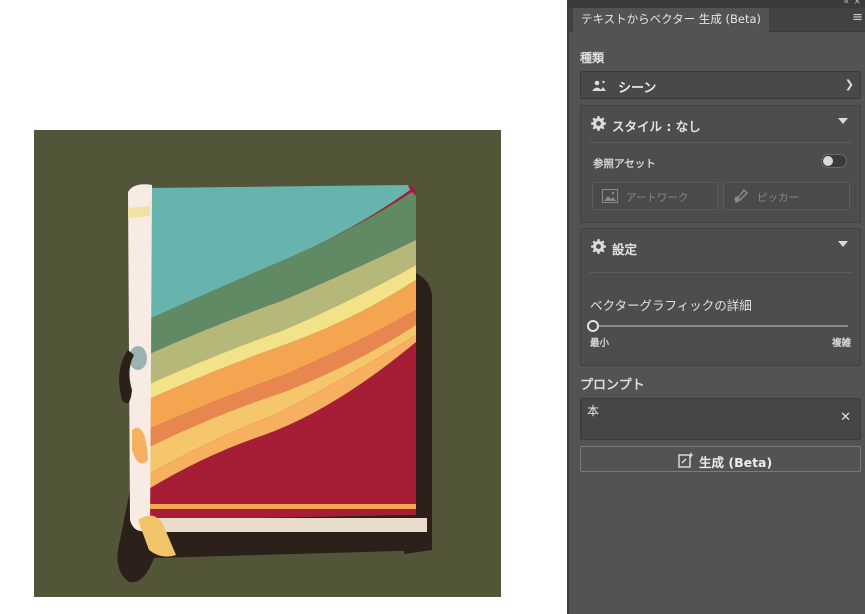  I want to click on detail-min-label: 最小, so click(600, 343).